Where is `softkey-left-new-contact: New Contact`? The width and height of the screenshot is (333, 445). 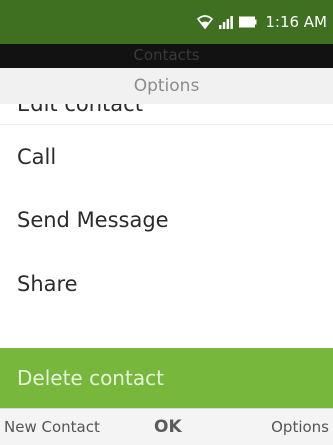 softkey-left-new-contact: New Contact is located at coordinates (52, 427).